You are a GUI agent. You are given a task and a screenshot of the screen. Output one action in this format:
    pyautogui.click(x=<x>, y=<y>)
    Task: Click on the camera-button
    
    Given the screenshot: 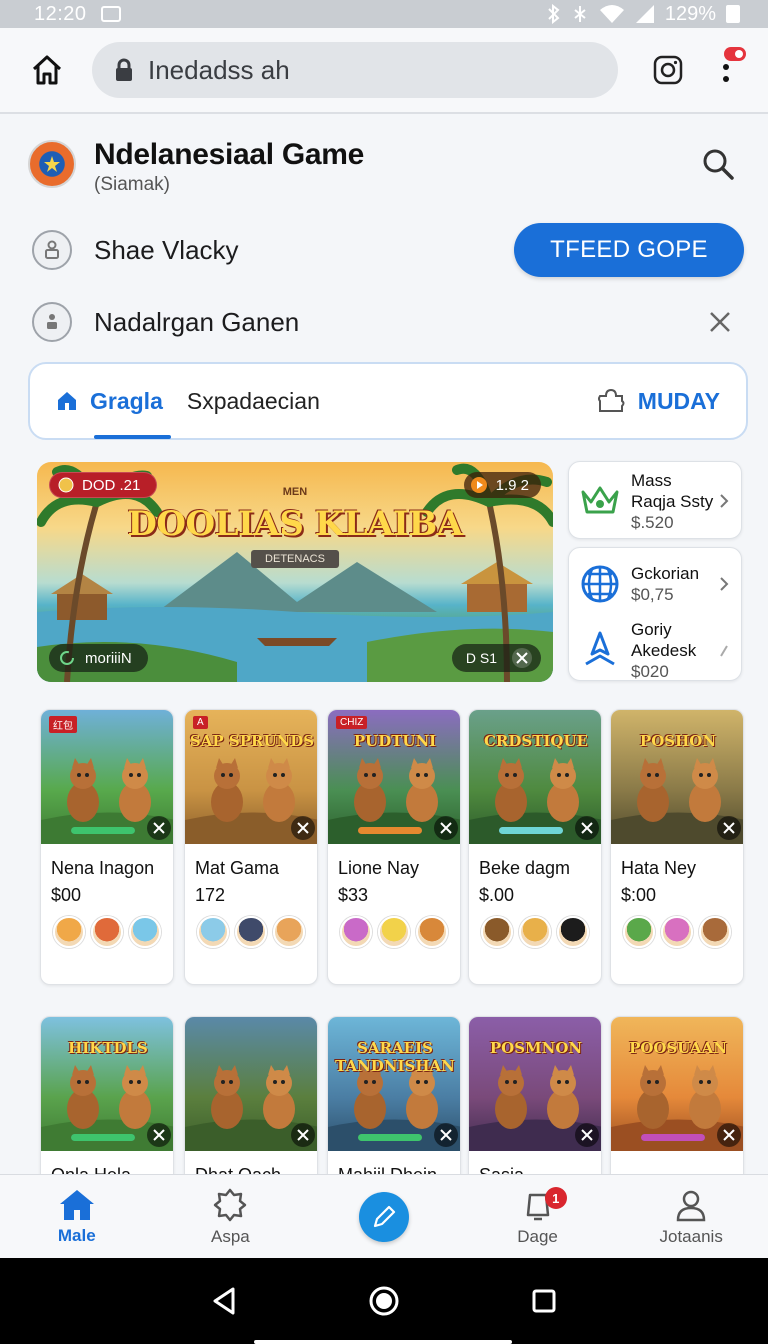 What is the action you would take?
    pyautogui.click(x=668, y=70)
    